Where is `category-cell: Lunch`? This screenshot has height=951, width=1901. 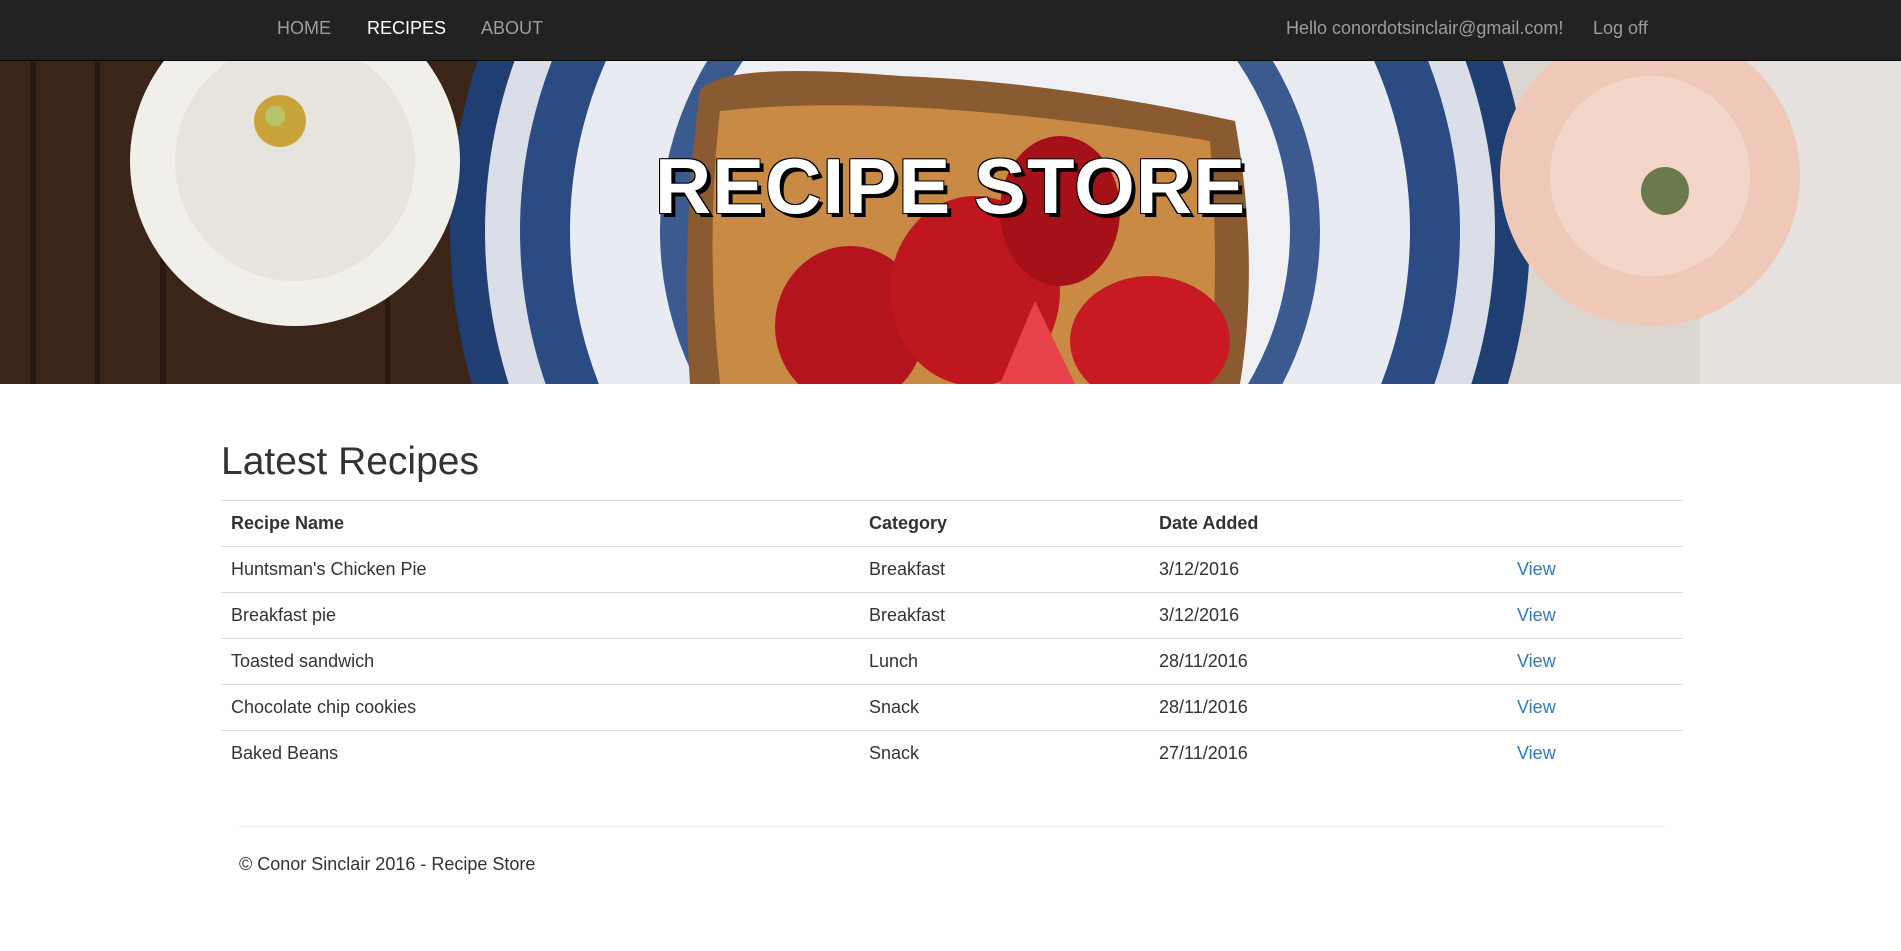 category-cell: Lunch is located at coordinates (1004, 661).